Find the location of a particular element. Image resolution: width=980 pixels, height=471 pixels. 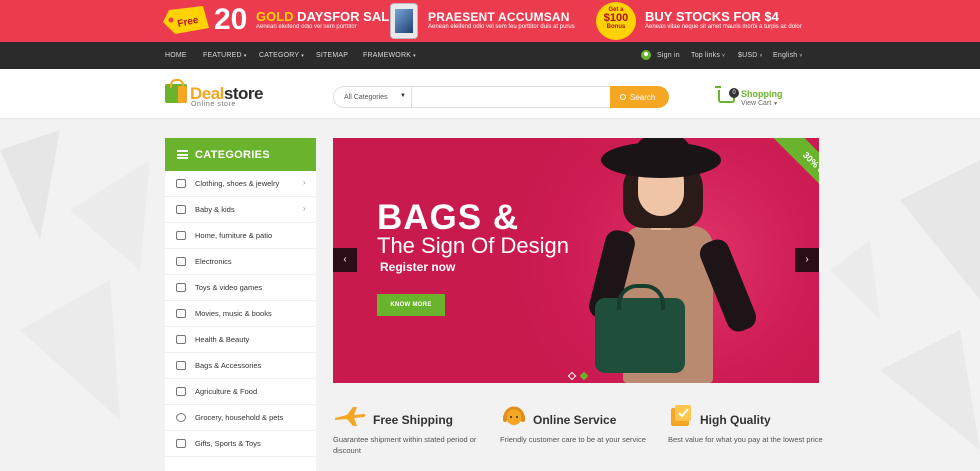

nav-home: HOME is located at coordinates (176, 55).